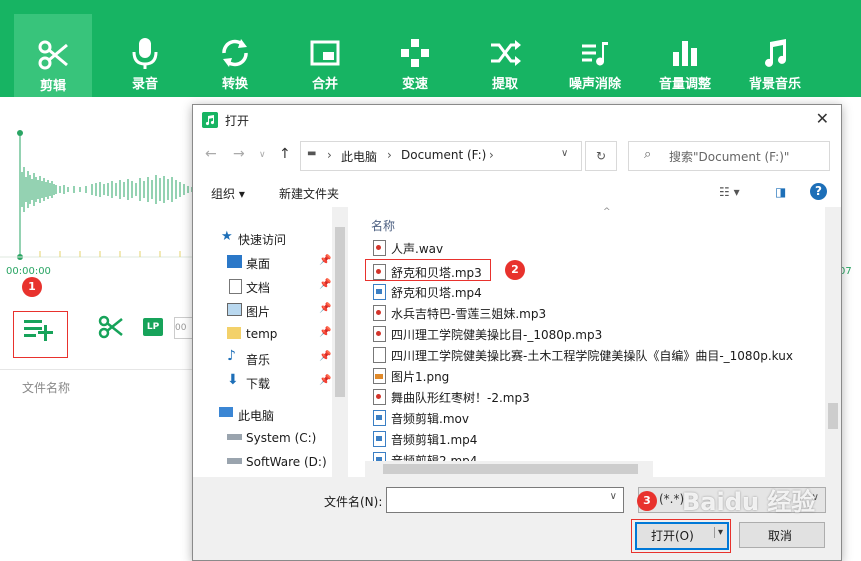 The height and width of the screenshot is (561, 861). I want to click on preview-pane-icon: ◨, so click(780, 192).